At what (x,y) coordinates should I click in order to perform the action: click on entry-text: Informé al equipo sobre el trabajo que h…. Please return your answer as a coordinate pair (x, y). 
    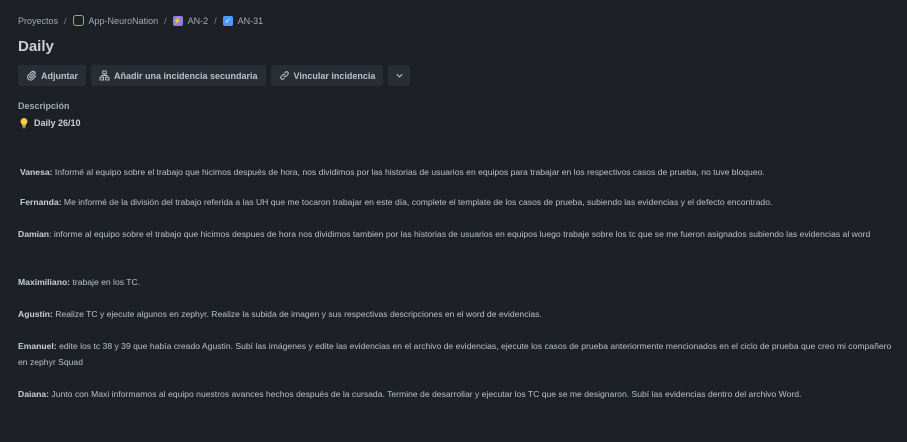
    Looking at the image, I should click on (408, 172).